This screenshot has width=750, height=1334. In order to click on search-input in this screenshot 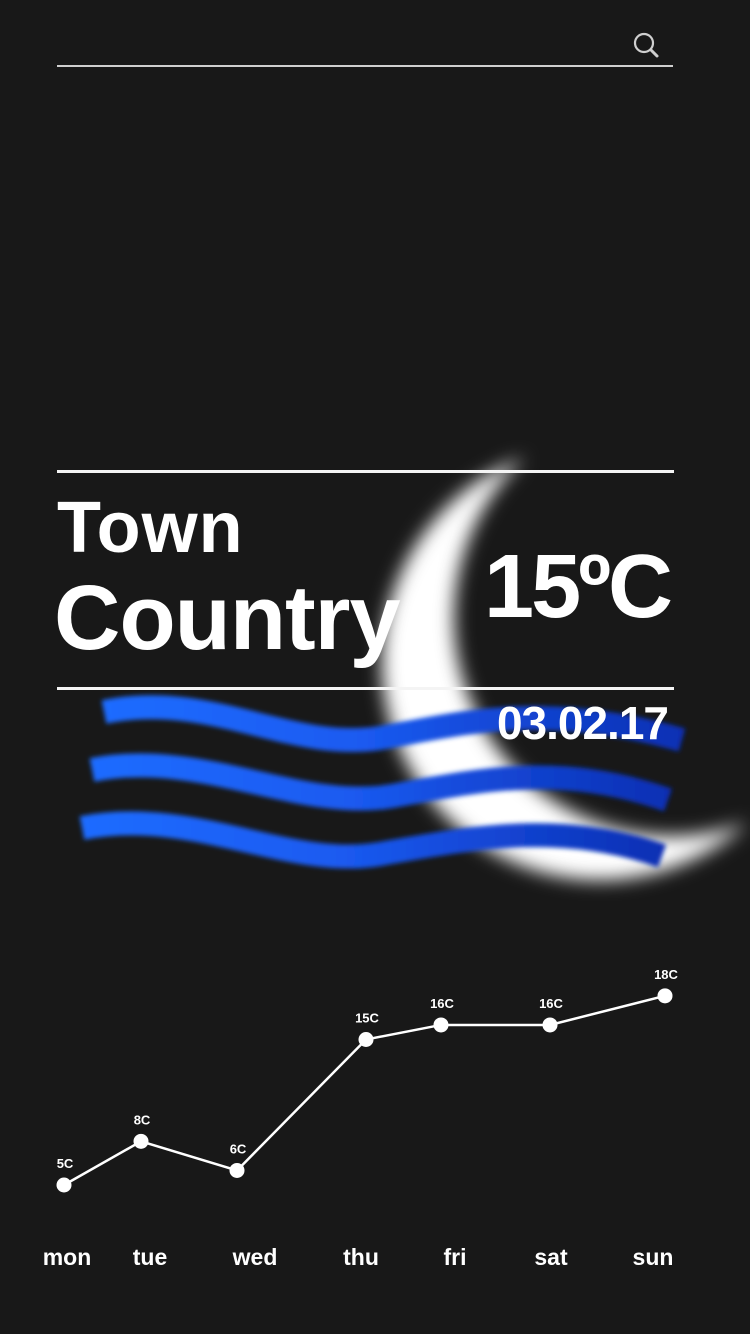, I will do `click(339, 45)`.